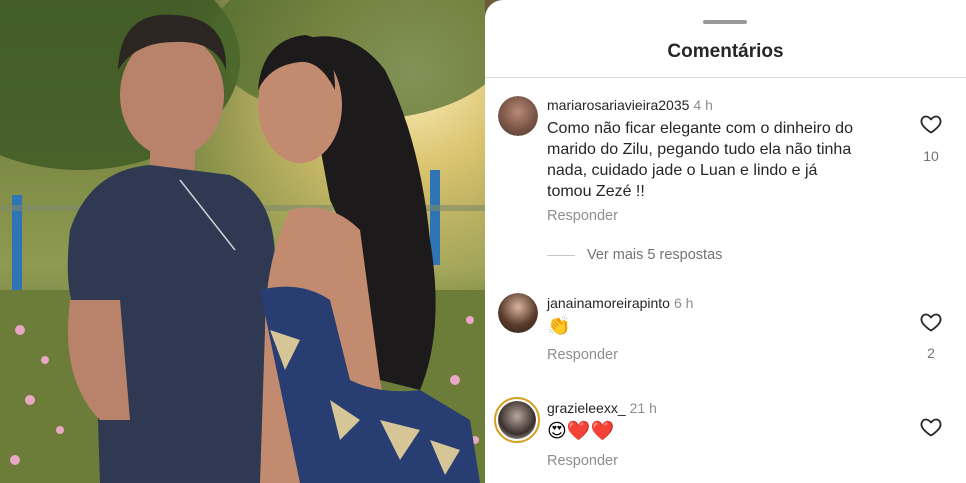 This screenshot has width=966, height=483. What do you see at coordinates (618, 105) in the screenshot?
I see `comment-username: mariarosariavieira2035` at bounding box center [618, 105].